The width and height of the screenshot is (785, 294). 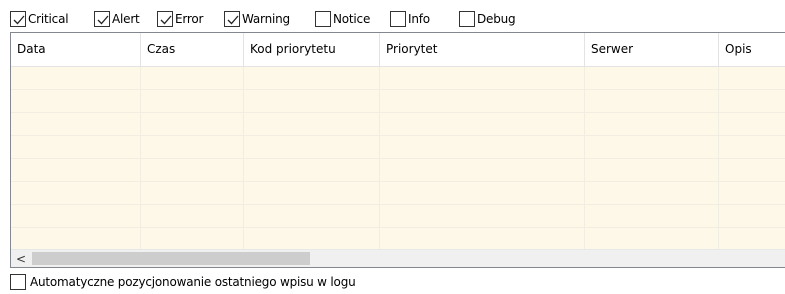 I want to click on filter-alert-label: Alert, so click(x=126, y=19).